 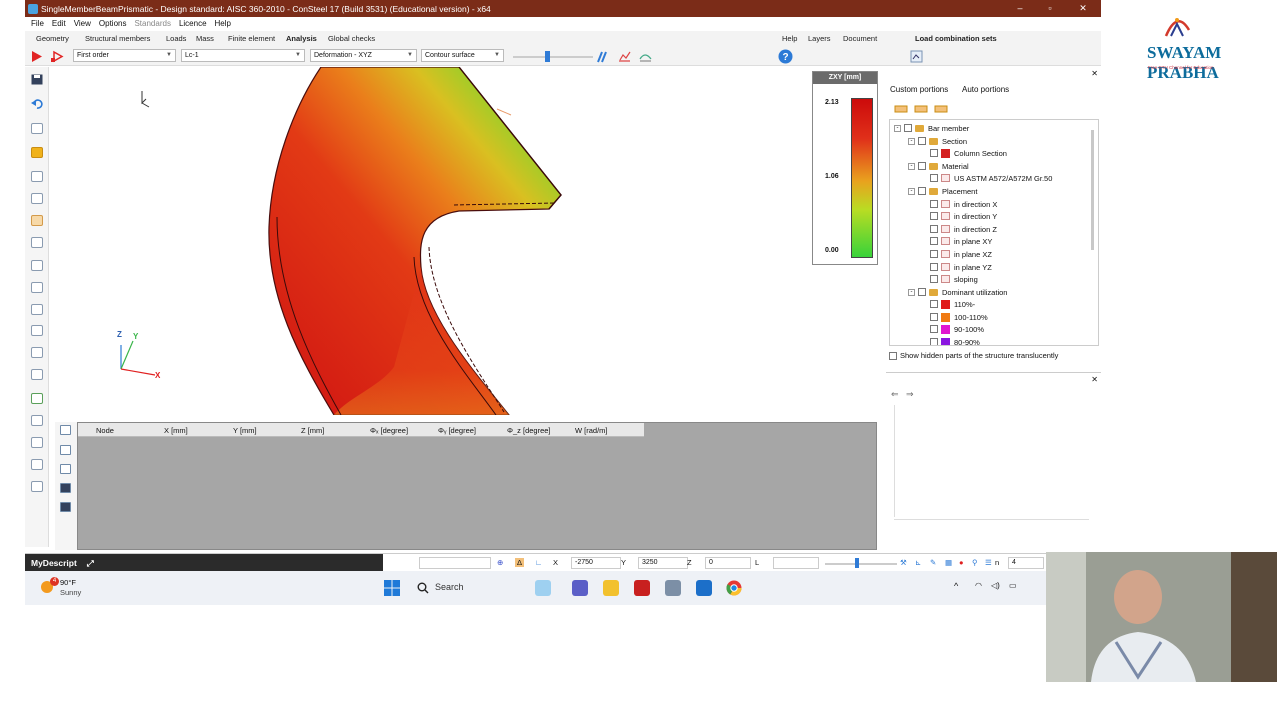 I want to click on table-curve-icon, so click(x=65, y=430).